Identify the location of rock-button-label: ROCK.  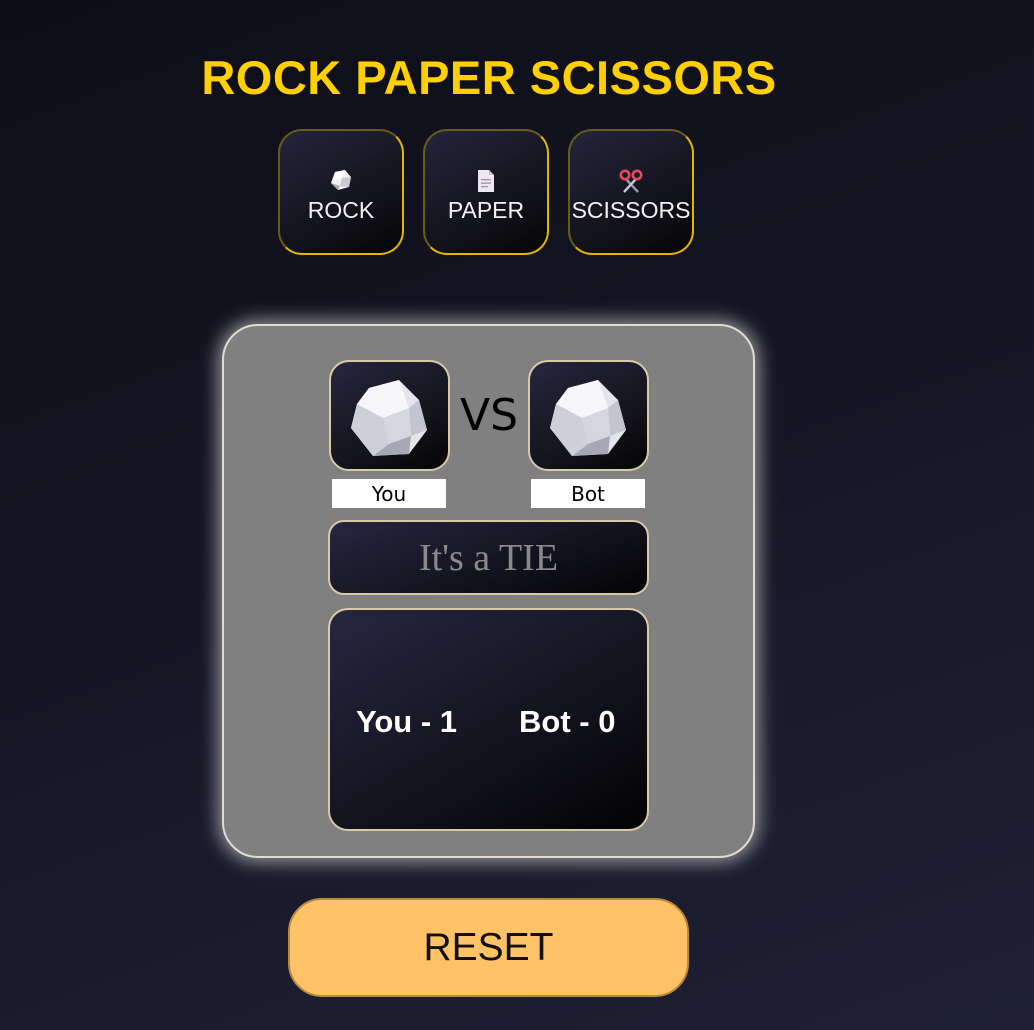
(341, 210).